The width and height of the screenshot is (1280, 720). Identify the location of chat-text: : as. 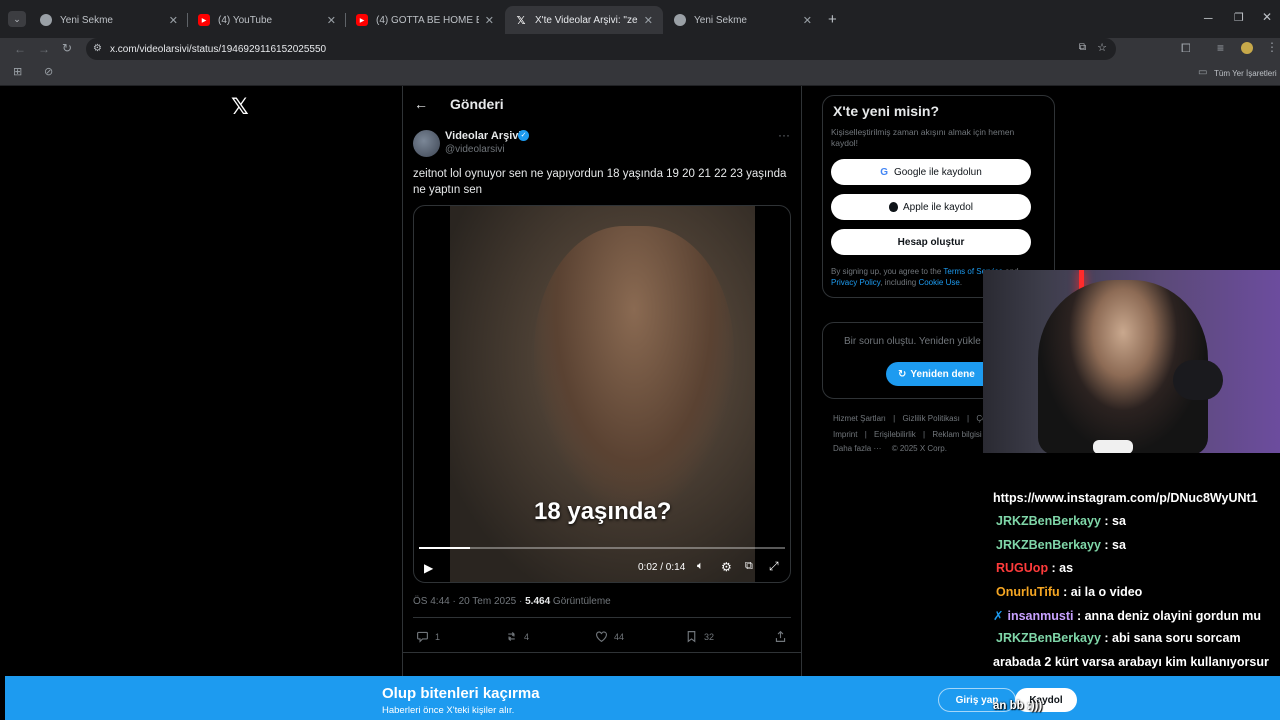
(1061, 568).